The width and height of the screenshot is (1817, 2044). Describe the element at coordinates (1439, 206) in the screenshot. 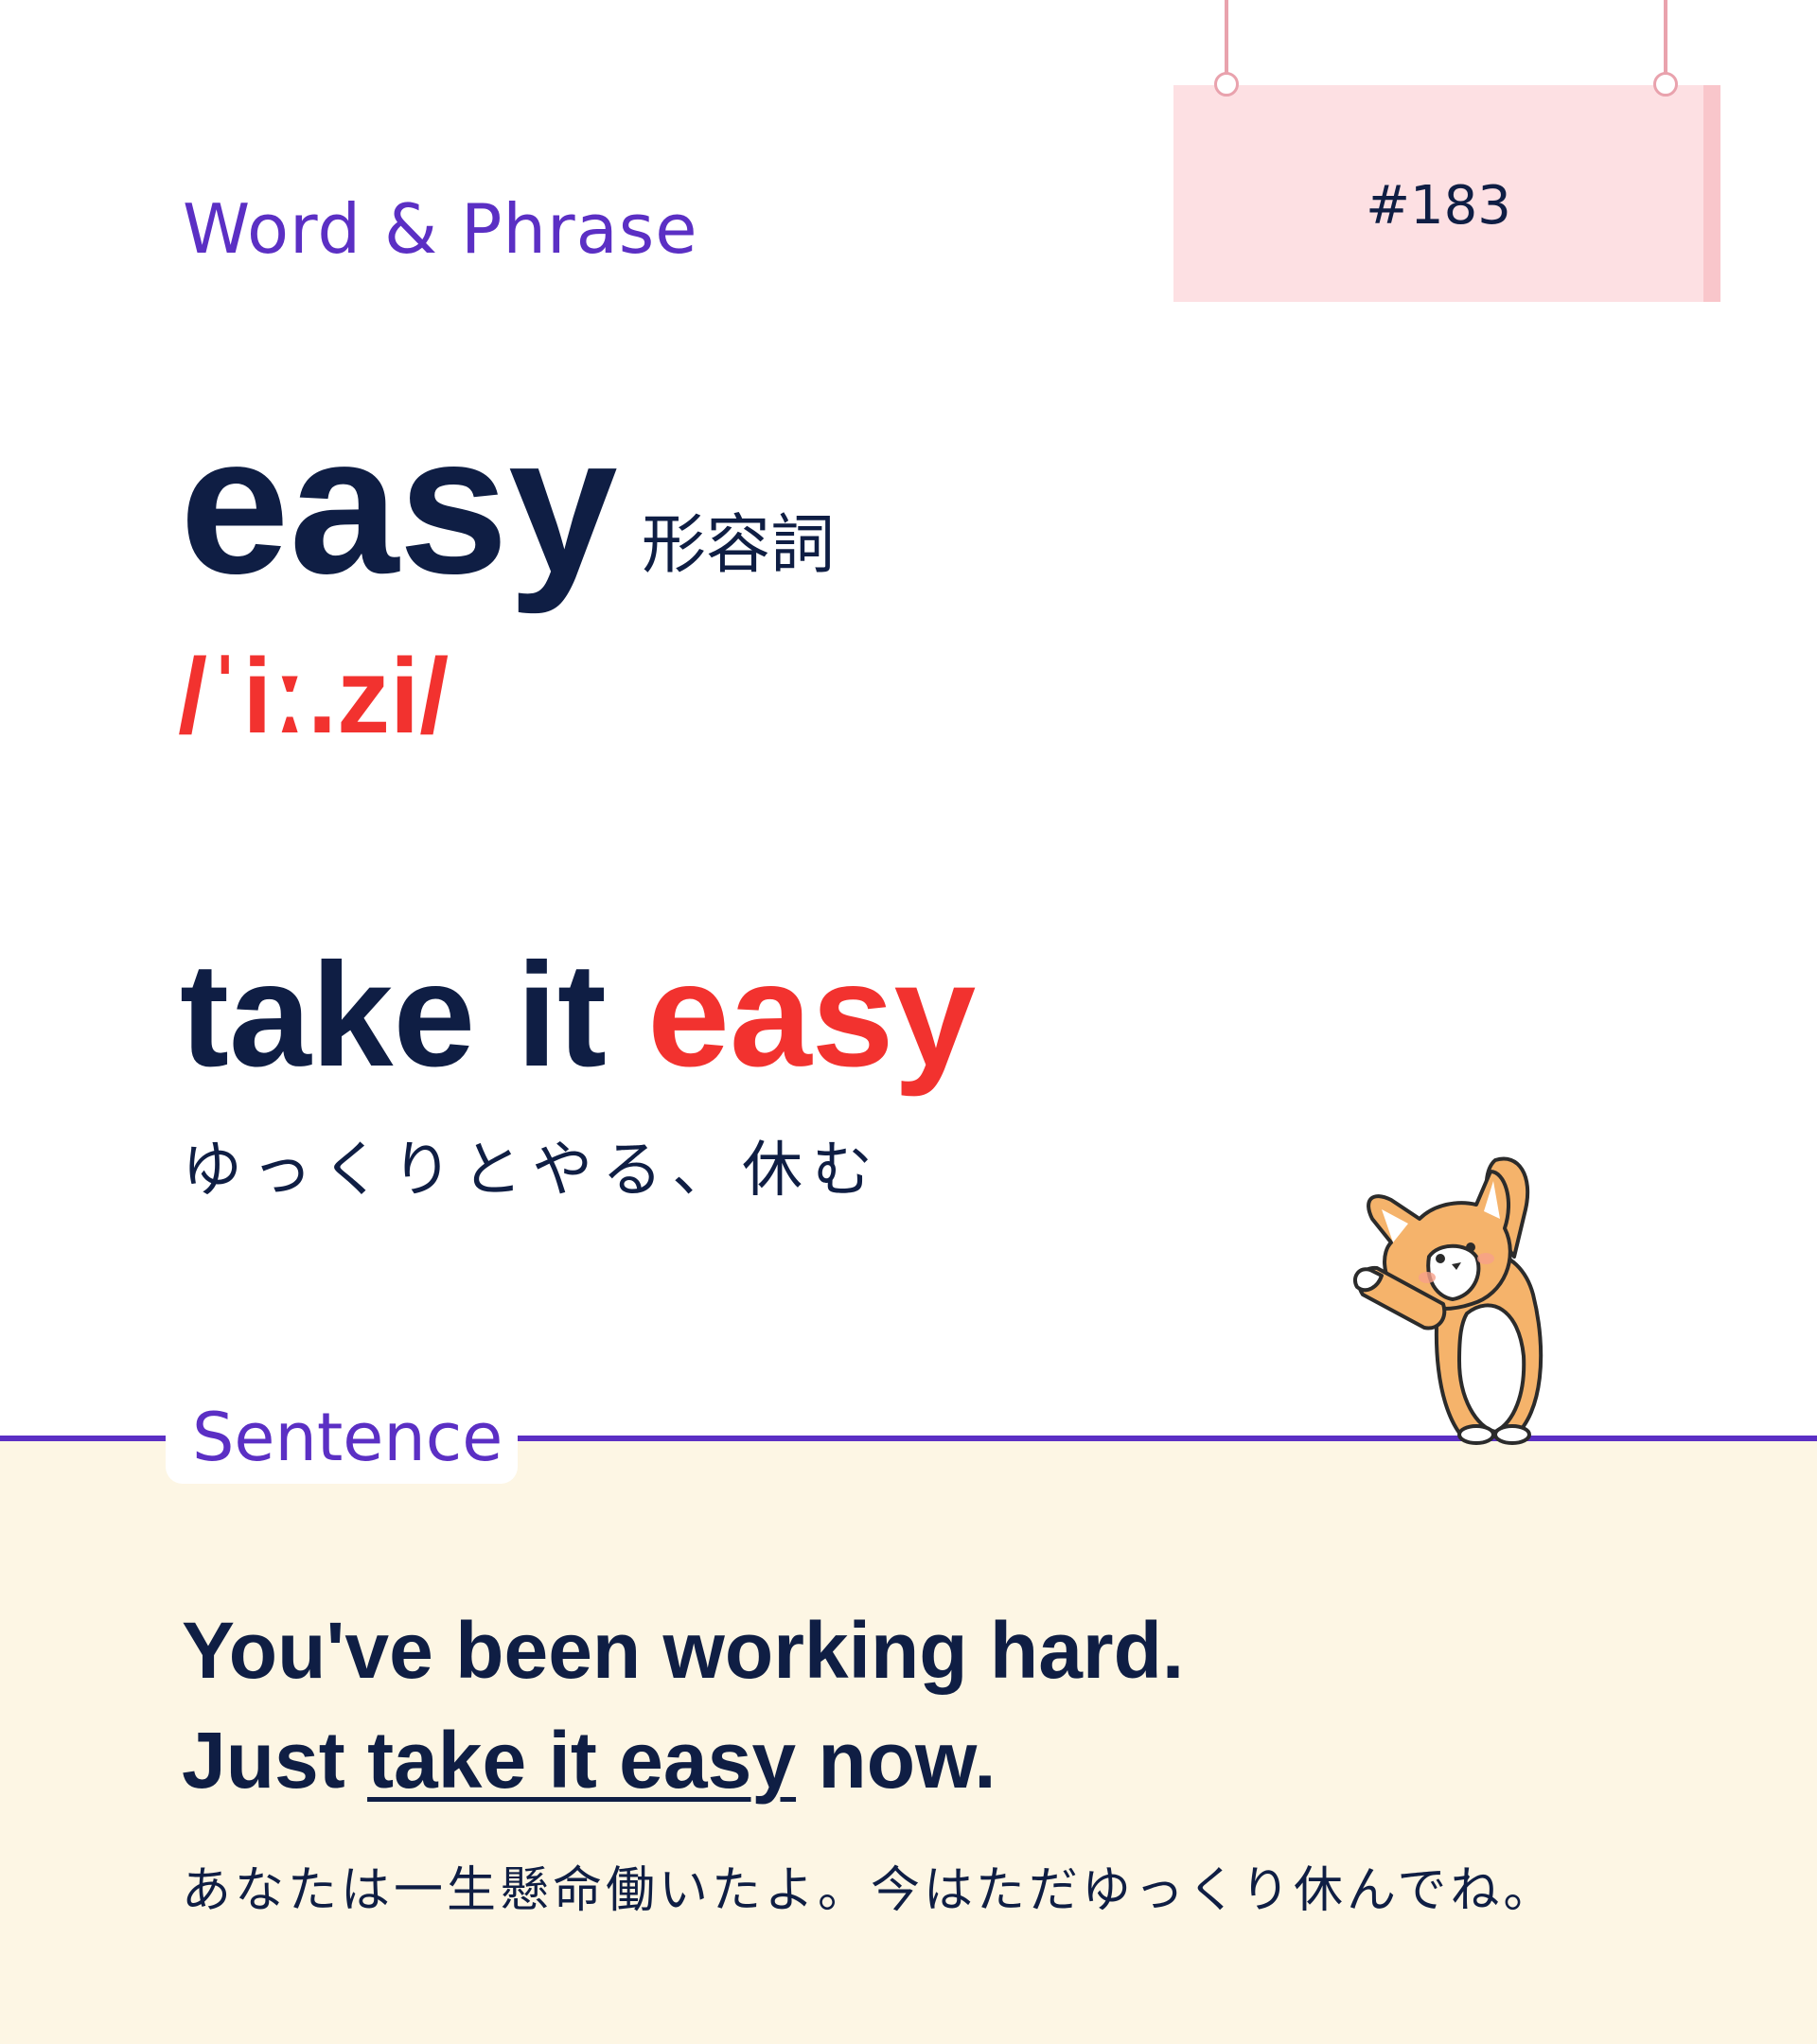

I see `card-number: #183` at that location.